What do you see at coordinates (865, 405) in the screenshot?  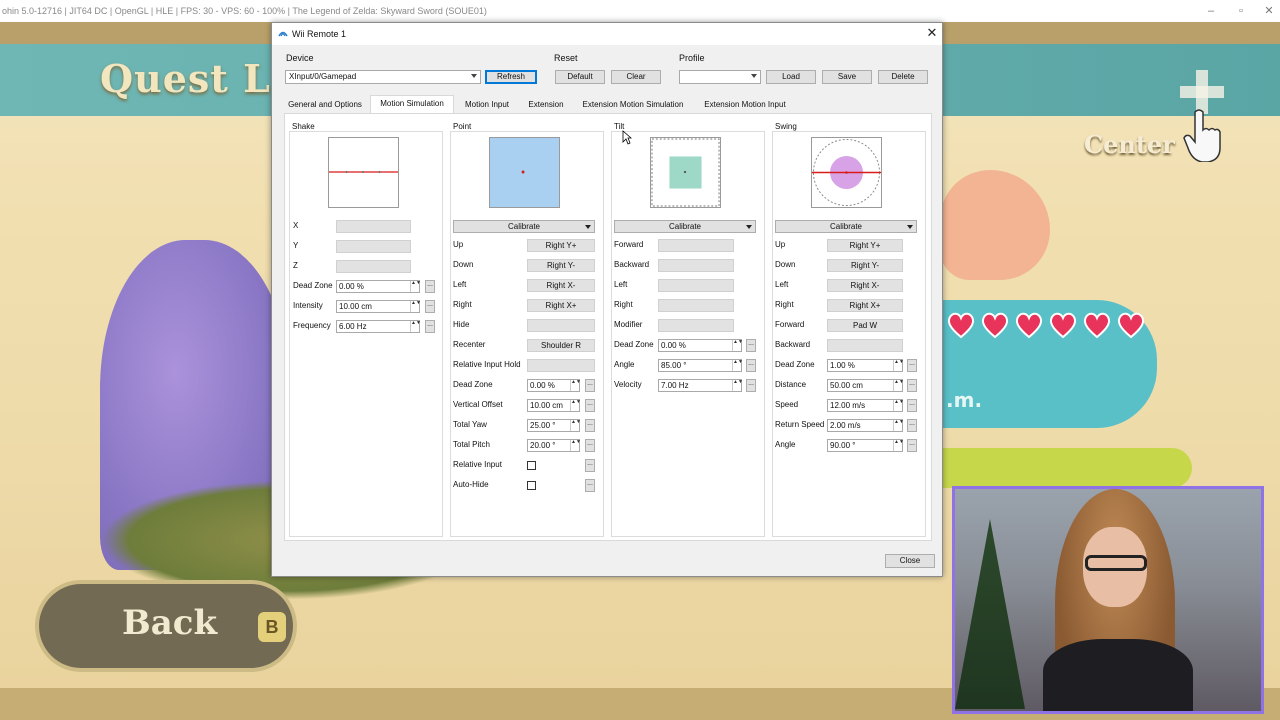 I see `swing-speed-input: 12.00 m/s ▲▼` at bounding box center [865, 405].